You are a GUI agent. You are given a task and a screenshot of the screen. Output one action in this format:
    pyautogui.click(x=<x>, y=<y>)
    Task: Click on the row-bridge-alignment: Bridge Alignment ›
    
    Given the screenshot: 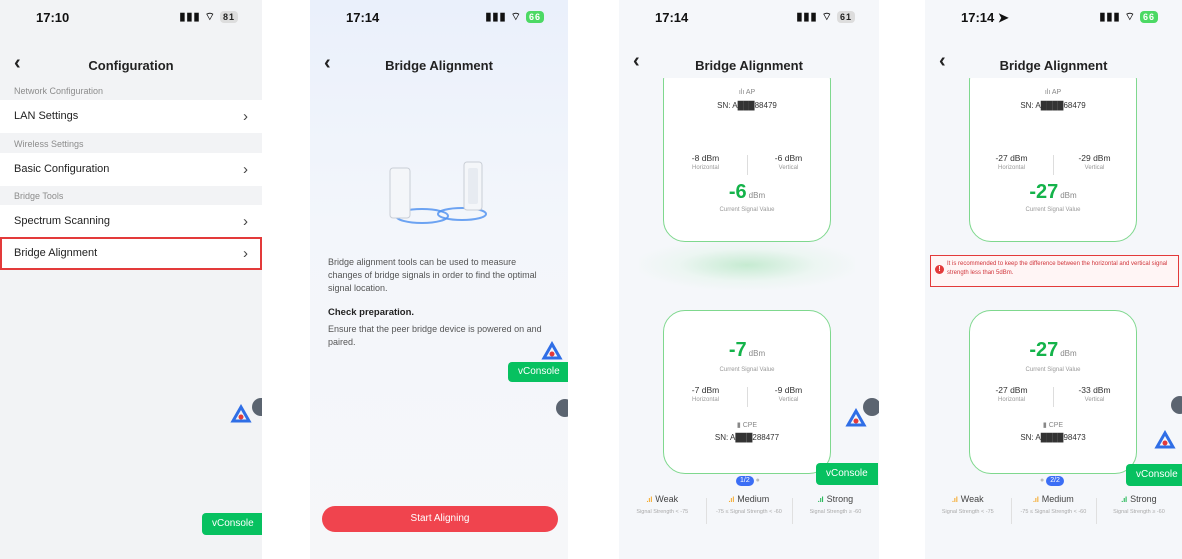 What is the action you would take?
    pyautogui.click(x=131, y=253)
    